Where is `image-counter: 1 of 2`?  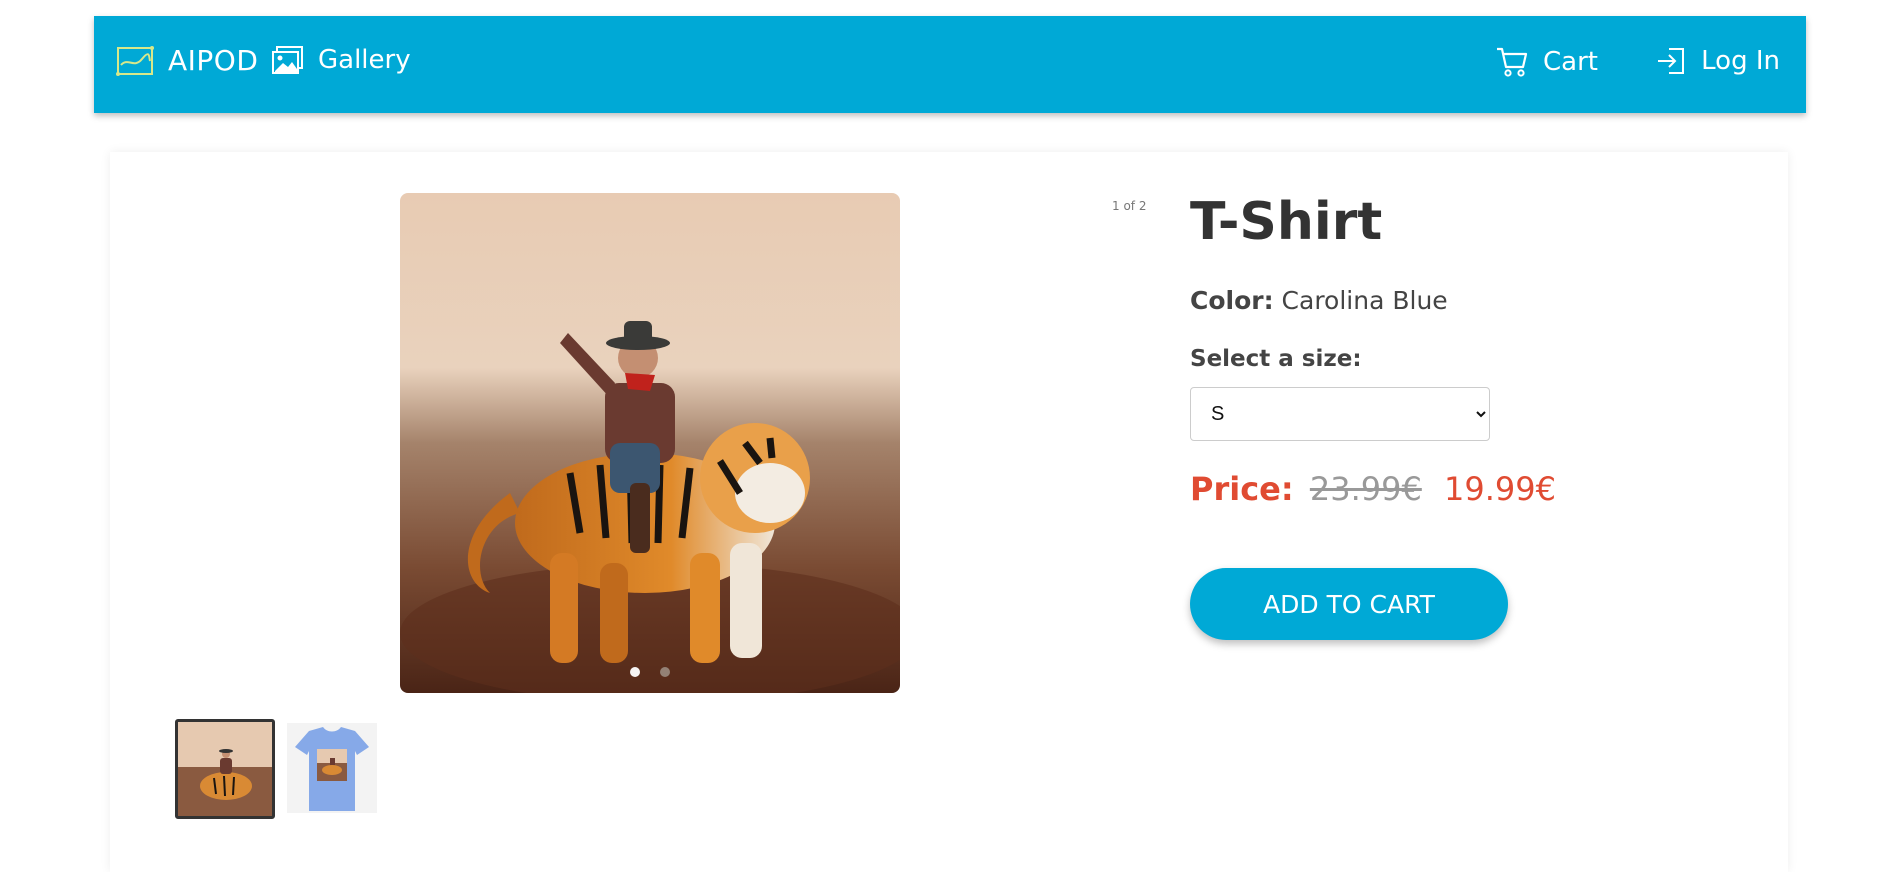 image-counter: 1 of 2 is located at coordinates (1129, 206).